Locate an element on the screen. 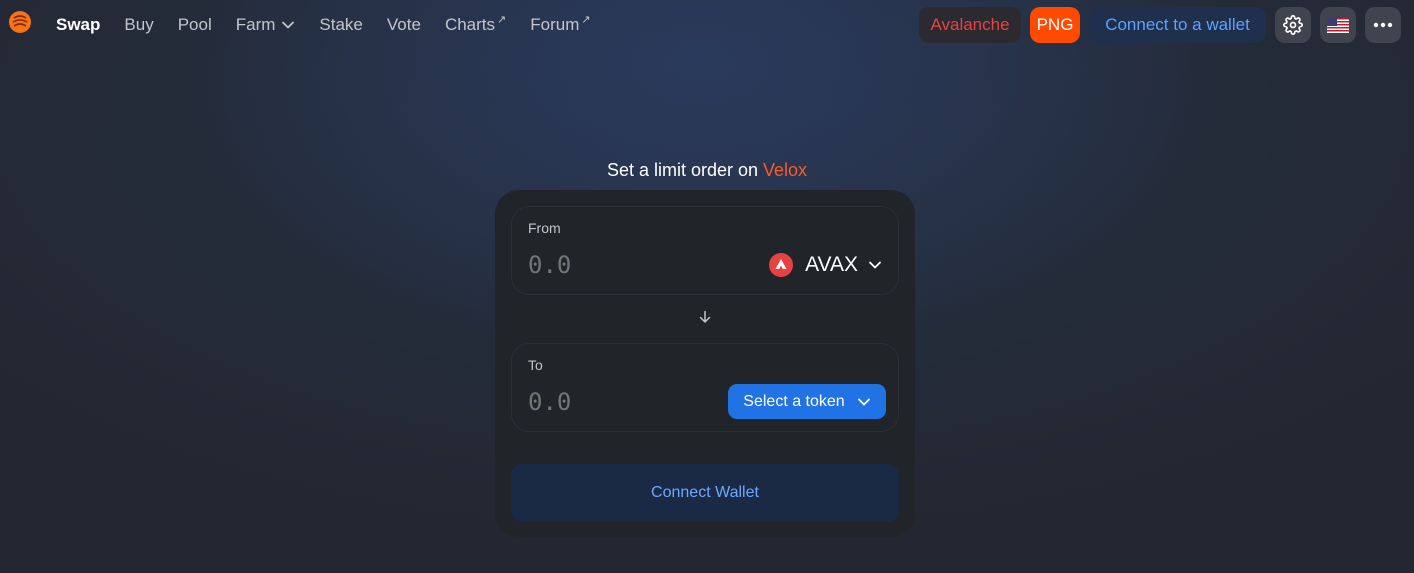 This screenshot has height=573, width=1414. nav-item-farm-label: Farm is located at coordinates (255, 24).